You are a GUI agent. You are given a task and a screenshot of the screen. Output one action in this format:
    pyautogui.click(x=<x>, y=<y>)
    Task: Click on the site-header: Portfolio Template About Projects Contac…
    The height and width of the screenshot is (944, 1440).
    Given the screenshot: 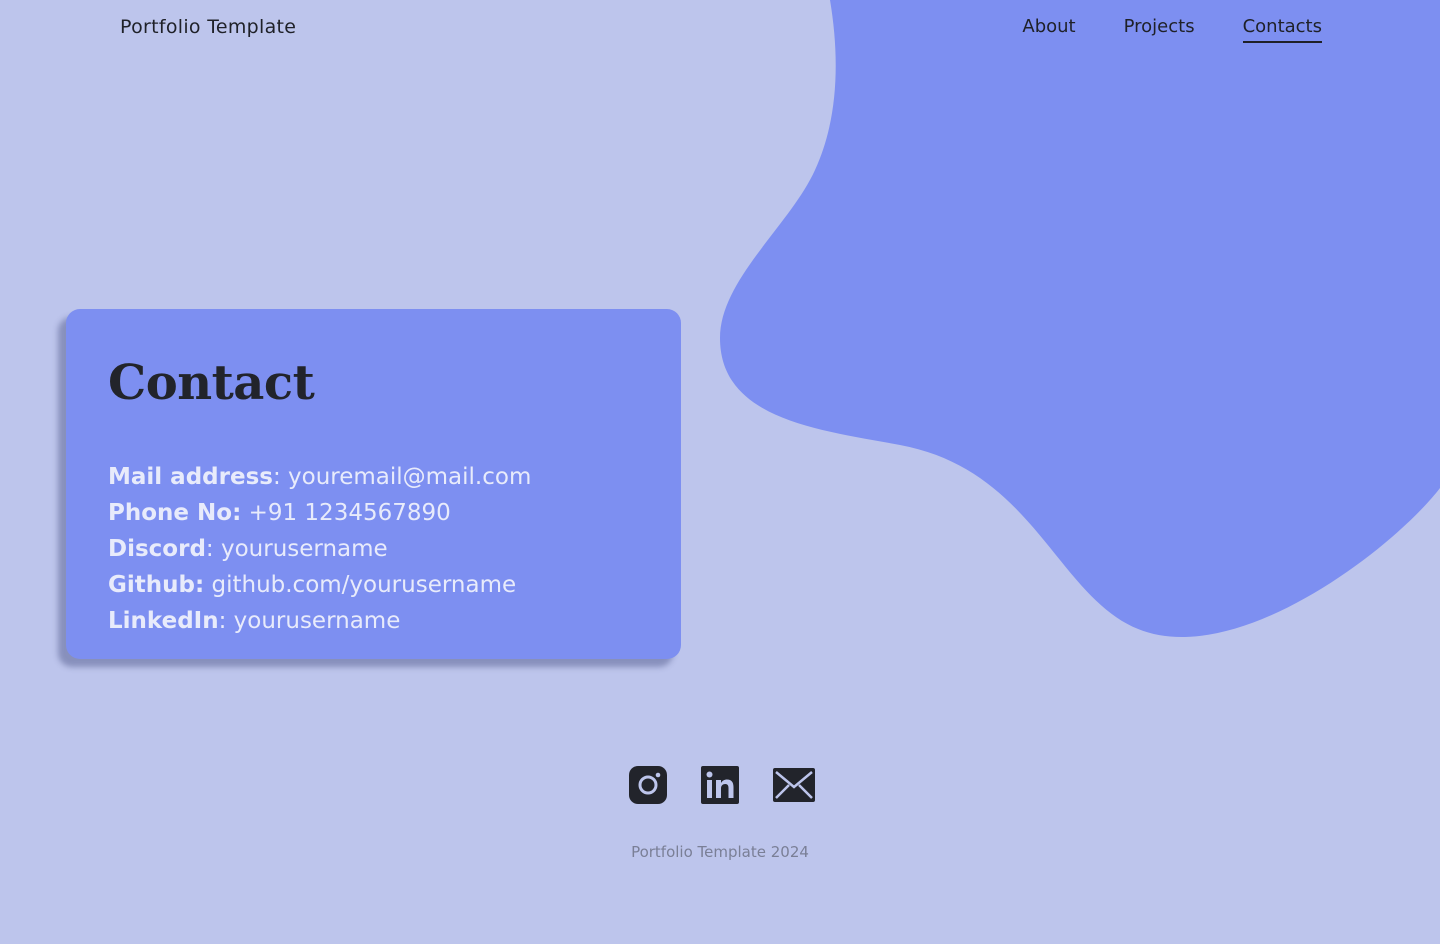 What is the action you would take?
    pyautogui.click(x=720, y=28)
    